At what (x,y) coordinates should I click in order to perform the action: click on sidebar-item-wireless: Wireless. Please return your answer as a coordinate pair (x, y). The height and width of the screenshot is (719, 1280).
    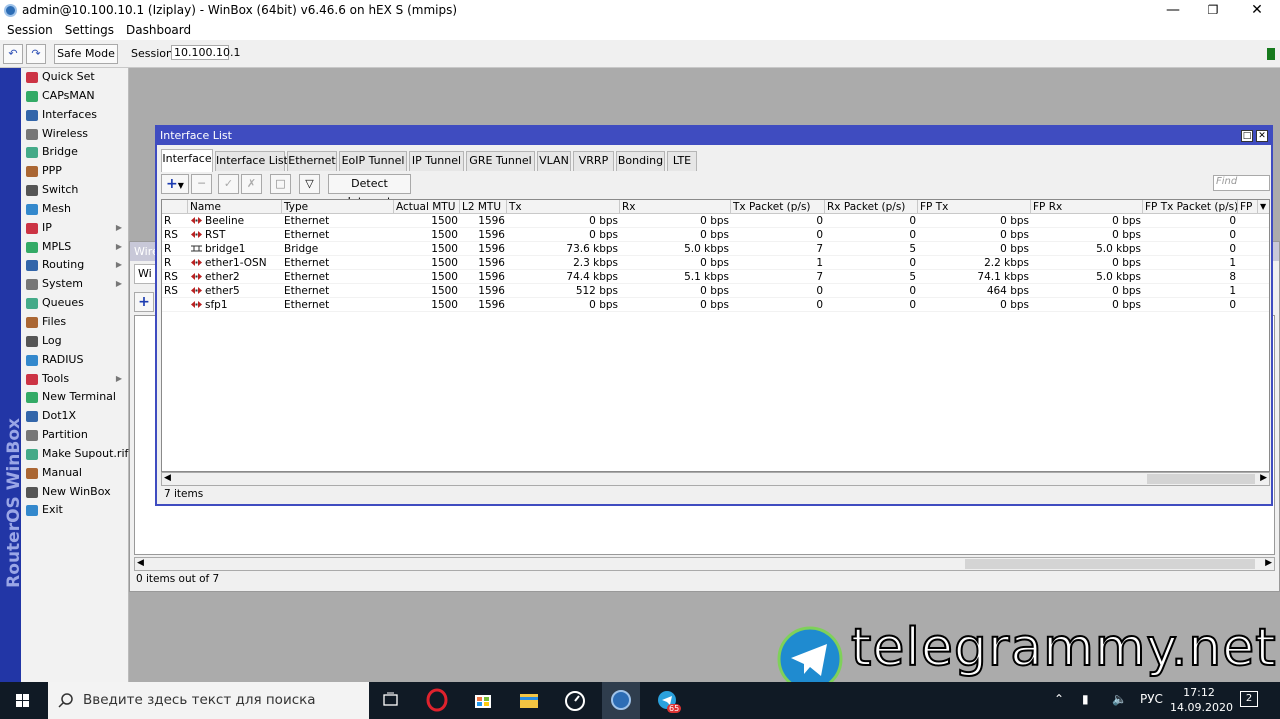
    Looking at the image, I should click on (74, 134).